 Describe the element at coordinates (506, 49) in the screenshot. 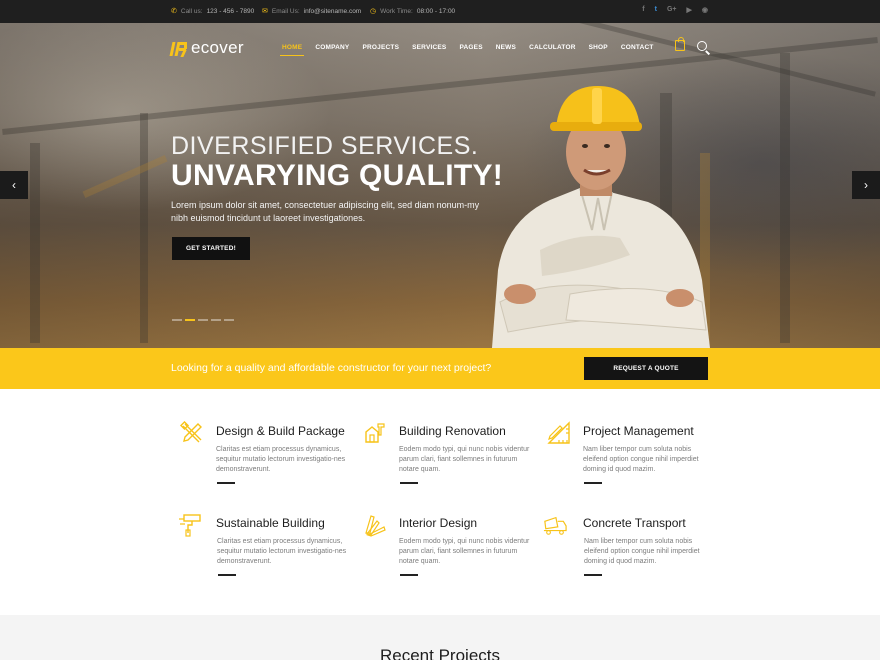

I see `nav-news: NEWS` at that location.